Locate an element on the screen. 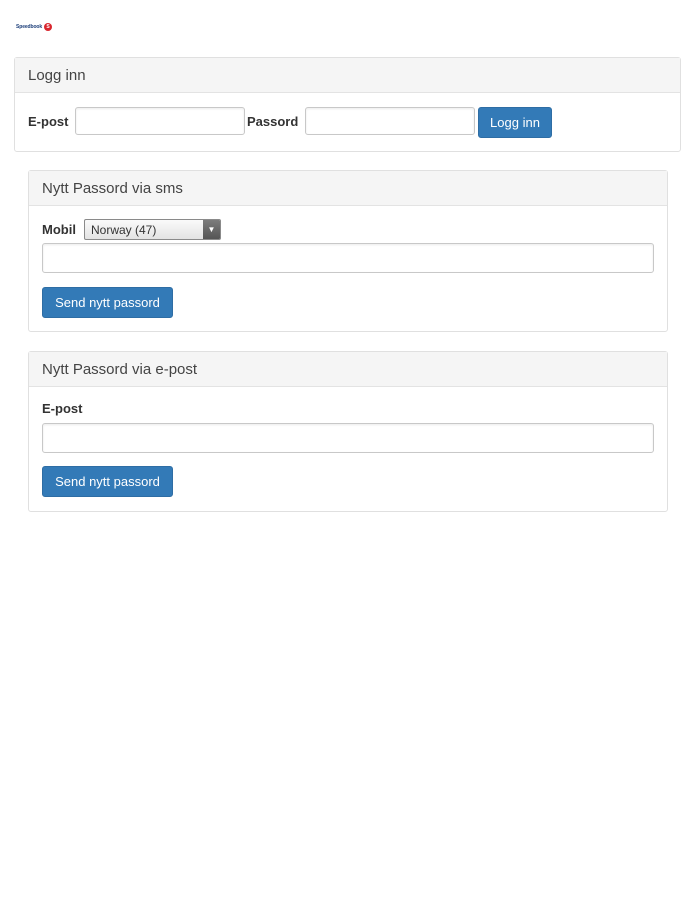 The width and height of the screenshot is (694, 900). sms-reset-title: Nytt Passord via sms is located at coordinates (348, 188).